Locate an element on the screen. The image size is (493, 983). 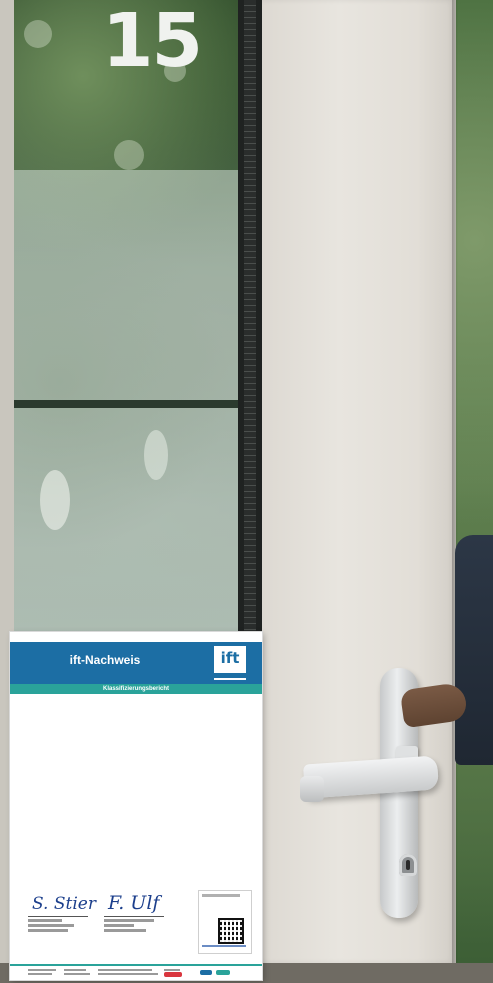
ift-logo-text: ift is located at coordinates (230, 658).